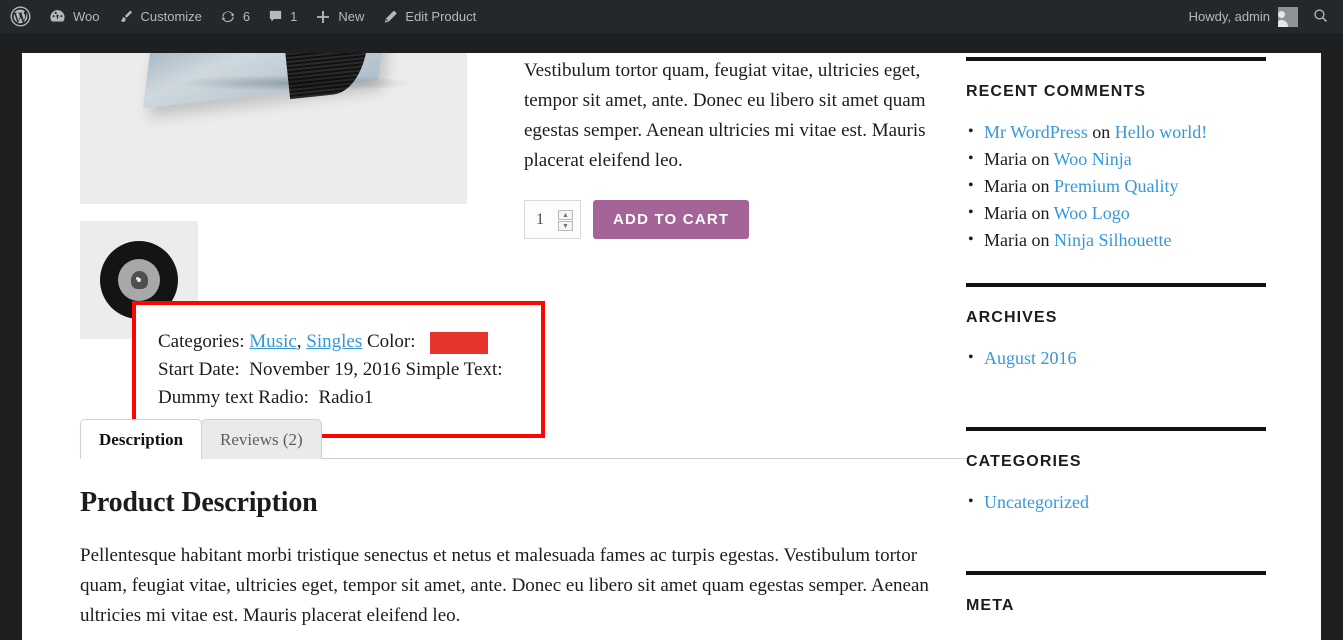  I want to click on quantity-value: 1, so click(540, 220).